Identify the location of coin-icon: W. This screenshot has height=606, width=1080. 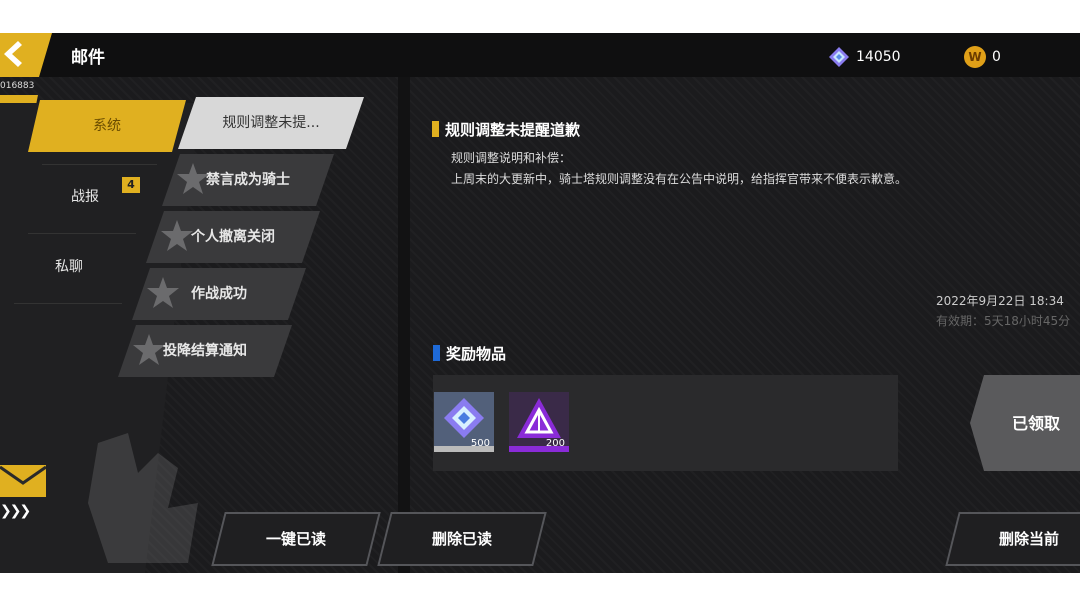
(975, 57).